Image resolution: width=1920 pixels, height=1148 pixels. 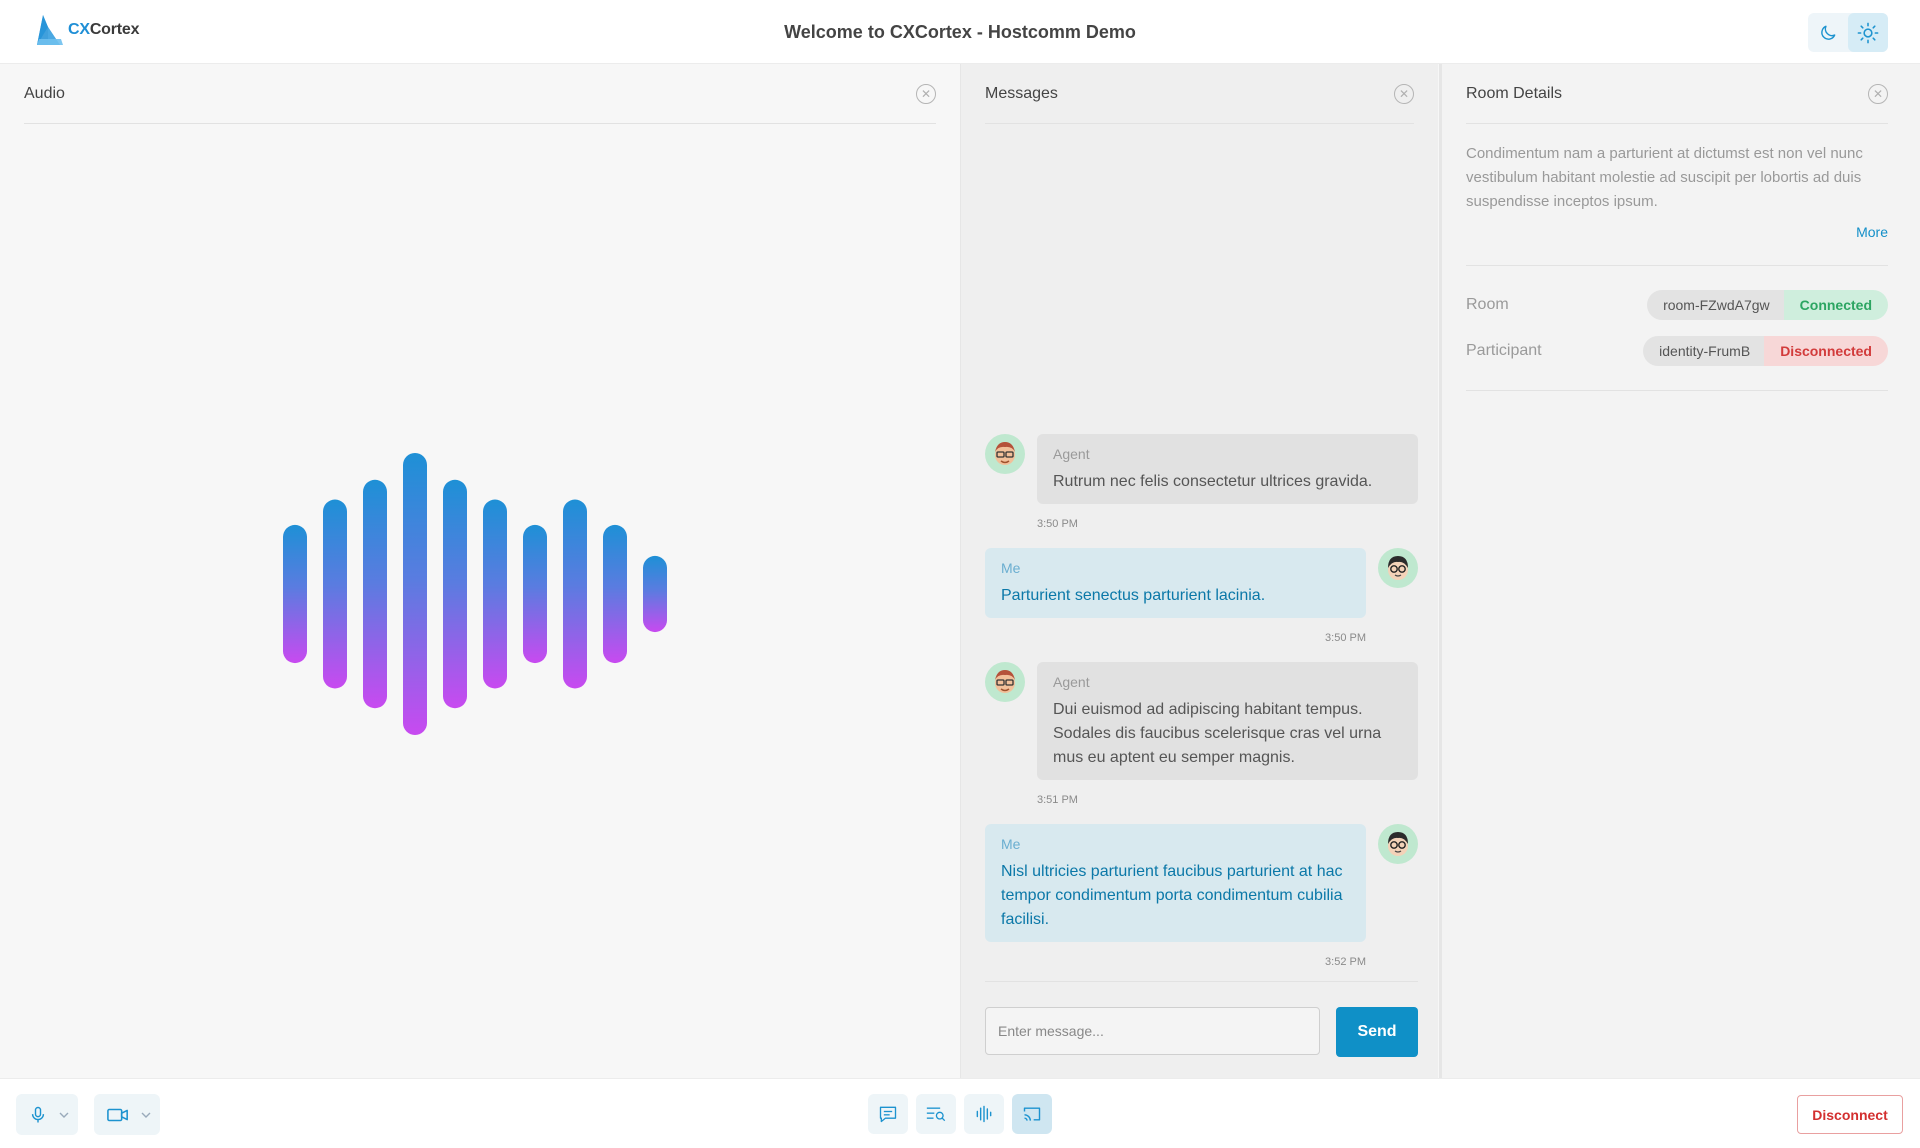 What do you see at coordinates (1345, 962) in the screenshot?
I see `message-time: 3:52 PM` at bounding box center [1345, 962].